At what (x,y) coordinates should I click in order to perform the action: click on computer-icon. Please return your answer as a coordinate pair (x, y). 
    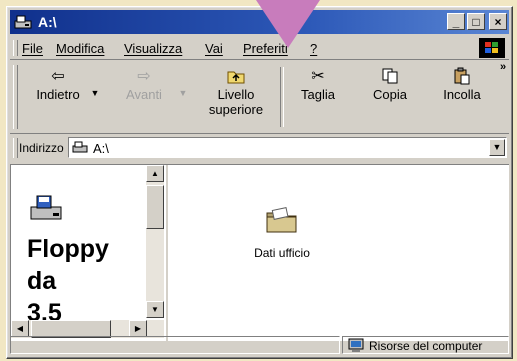
    Looking at the image, I should click on (356, 345).